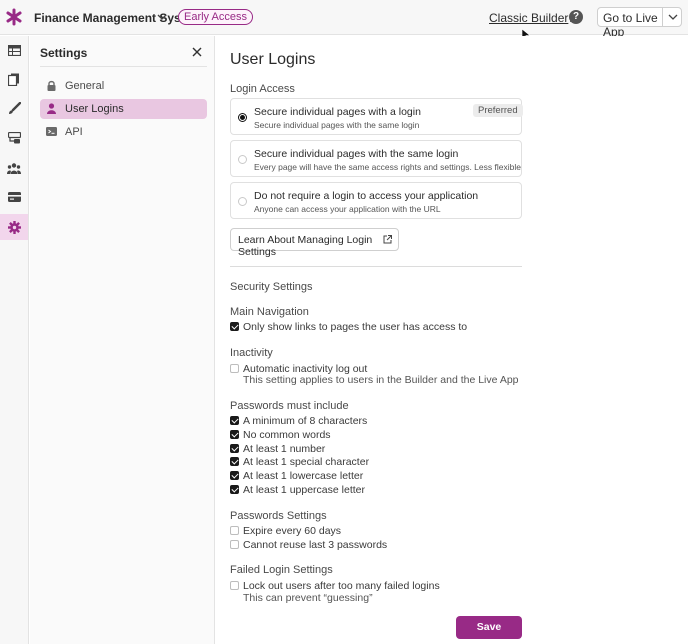 The image size is (688, 644). Describe the element at coordinates (376, 266) in the screenshot. I see `section-divider` at that location.